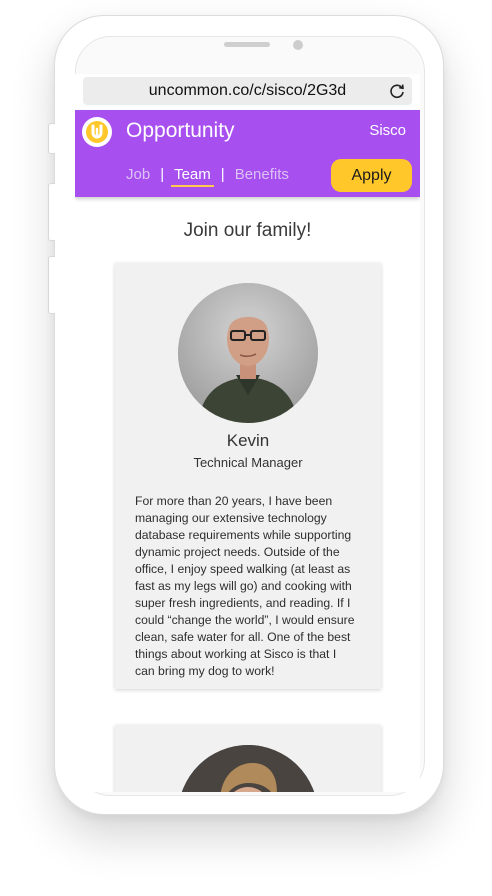  What do you see at coordinates (237, 552) in the screenshot?
I see `bio-line: dynamic project needs. Outside of the` at bounding box center [237, 552].